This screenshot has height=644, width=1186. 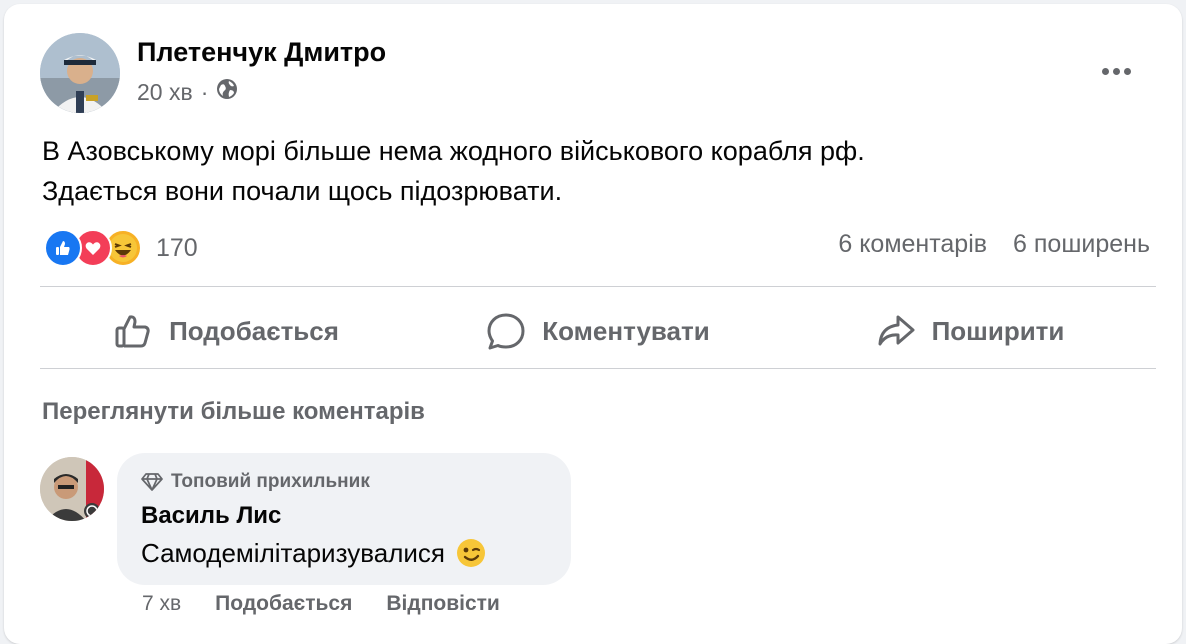 I want to click on share-button: Поширити, so click(x=970, y=331).